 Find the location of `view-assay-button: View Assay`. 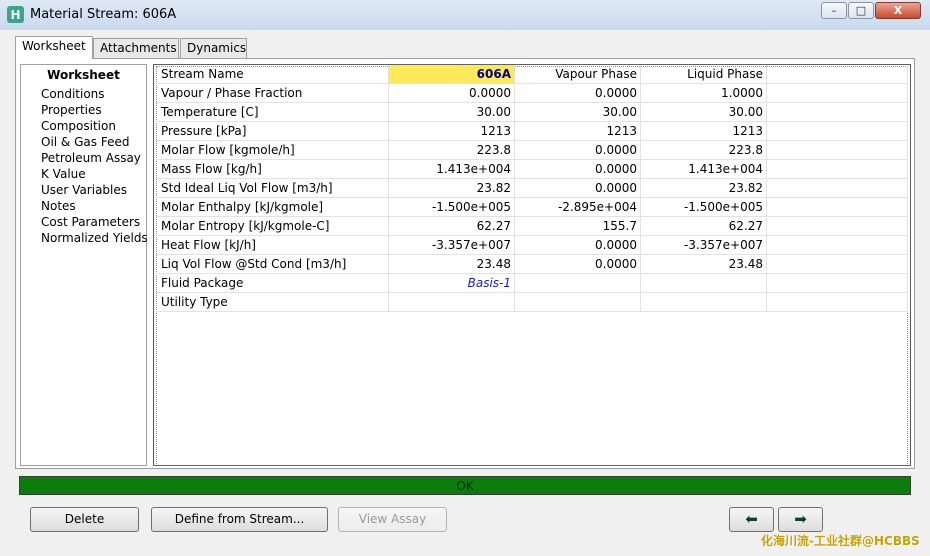

view-assay-button: View Assay is located at coordinates (392, 519).